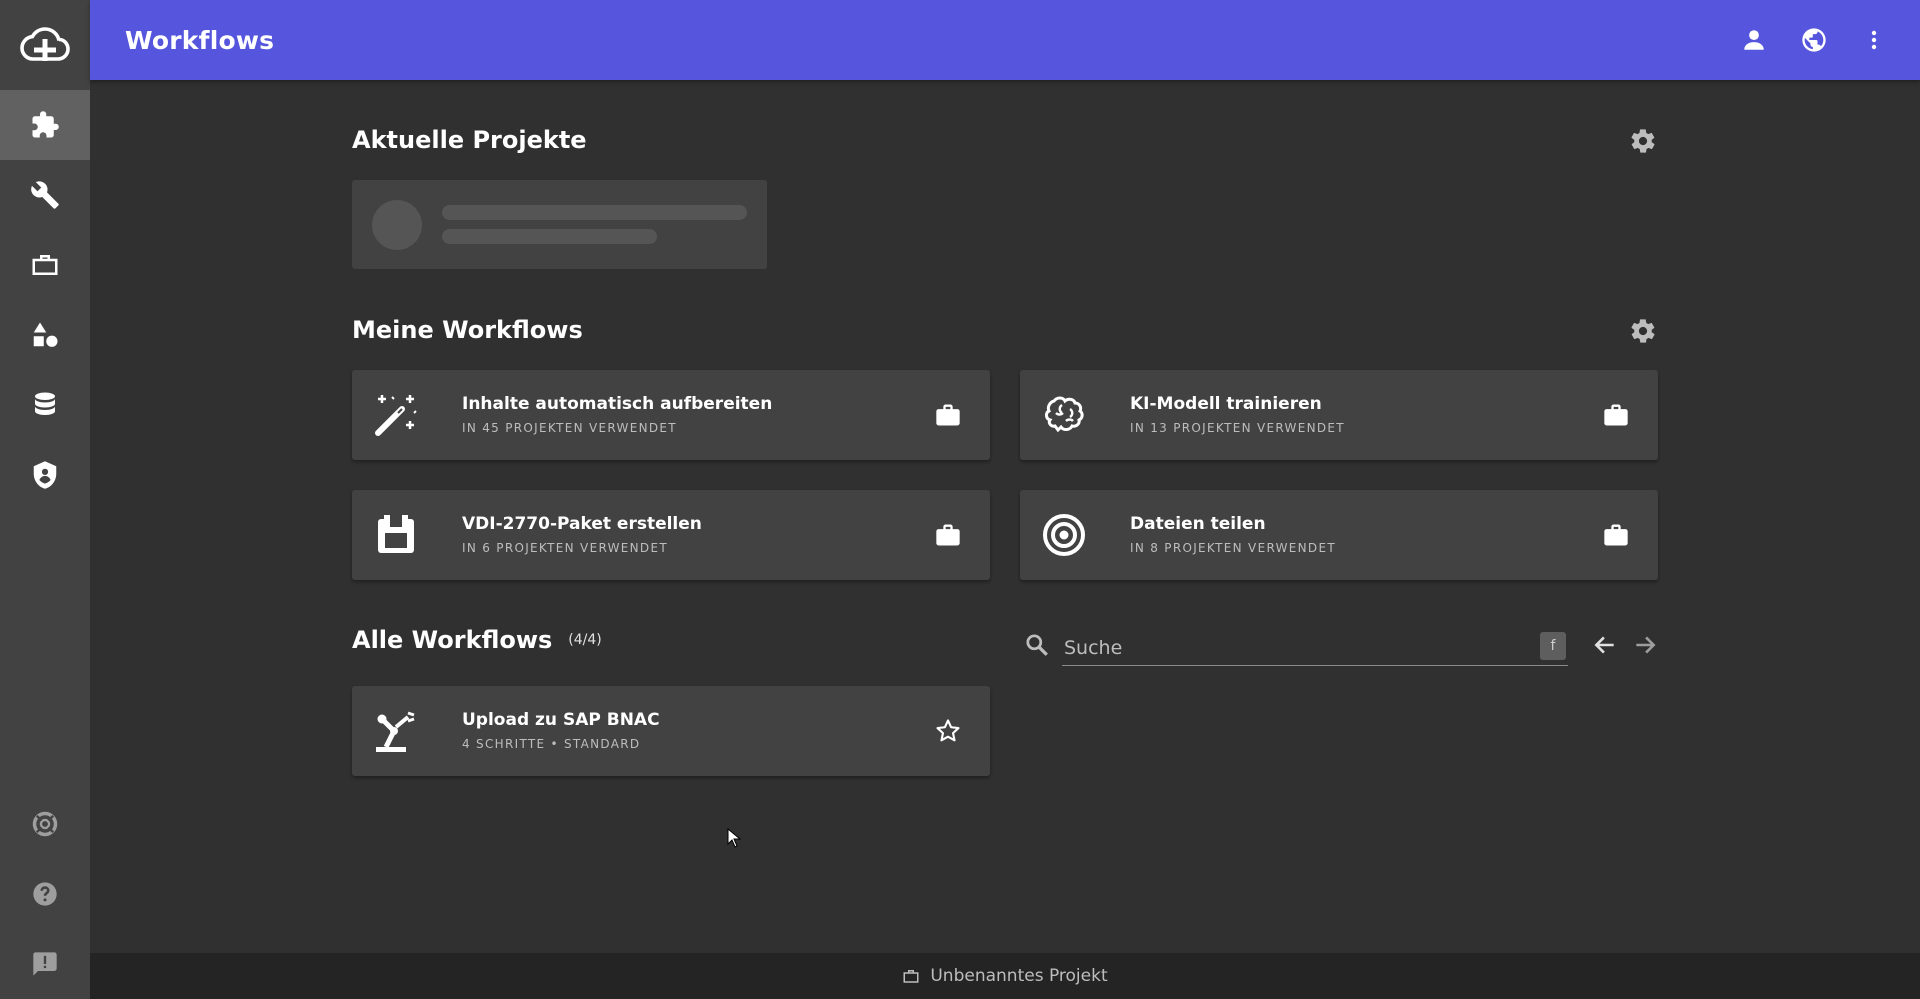 The image size is (1920, 999). Describe the element at coordinates (559, 224) in the screenshot. I see `recent-projects-placeholder` at that location.